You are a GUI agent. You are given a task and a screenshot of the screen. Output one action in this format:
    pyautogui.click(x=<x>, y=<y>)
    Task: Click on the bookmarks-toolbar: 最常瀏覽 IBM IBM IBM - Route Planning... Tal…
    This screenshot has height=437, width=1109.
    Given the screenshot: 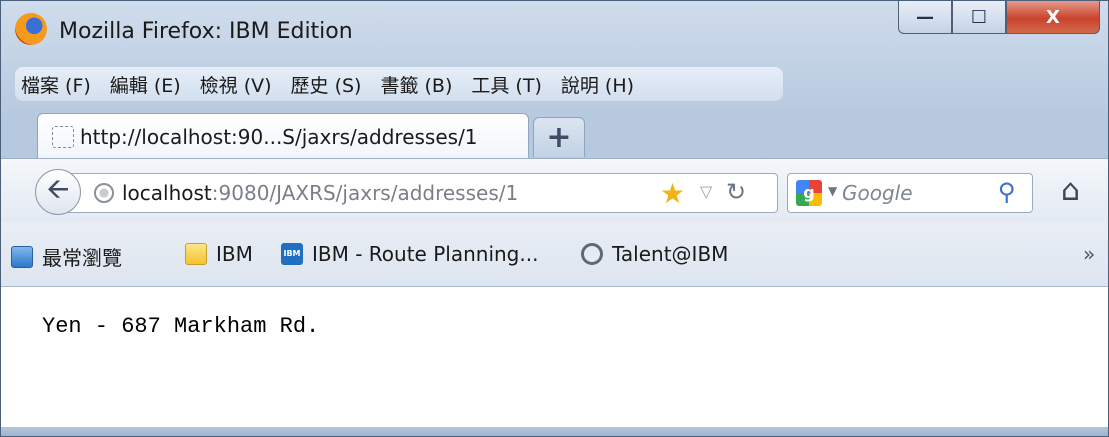 What is the action you would take?
    pyautogui.click(x=554, y=254)
    